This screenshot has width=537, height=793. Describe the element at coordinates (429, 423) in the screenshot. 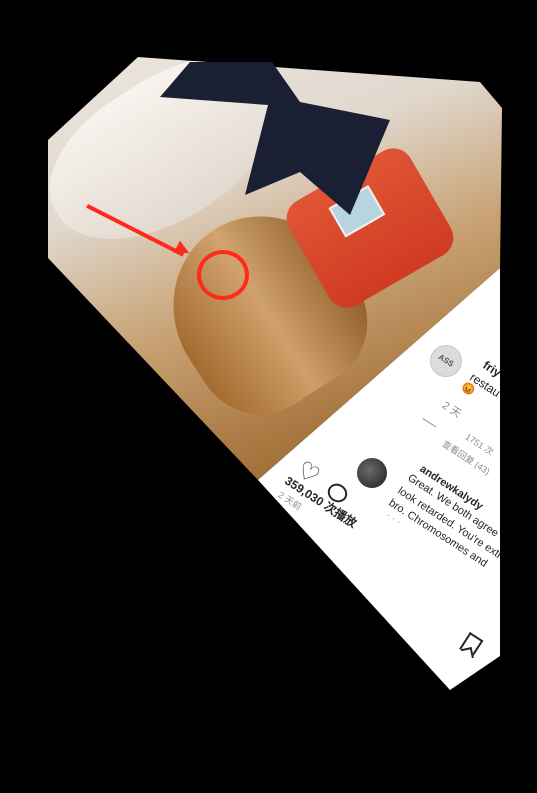

I see `replies-divider` at that location.